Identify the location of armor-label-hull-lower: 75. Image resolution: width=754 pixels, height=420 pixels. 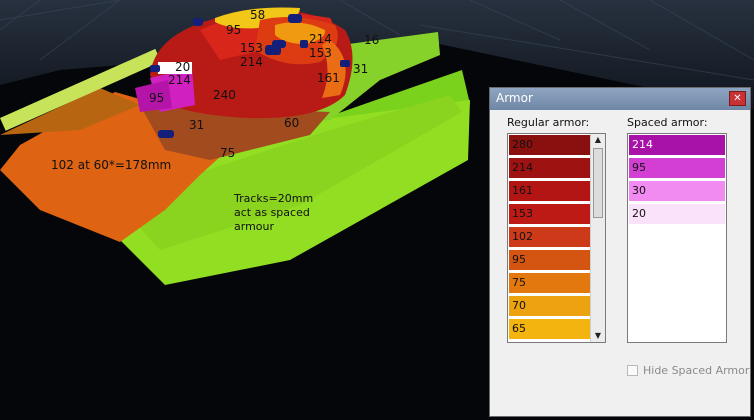
(228, 153).